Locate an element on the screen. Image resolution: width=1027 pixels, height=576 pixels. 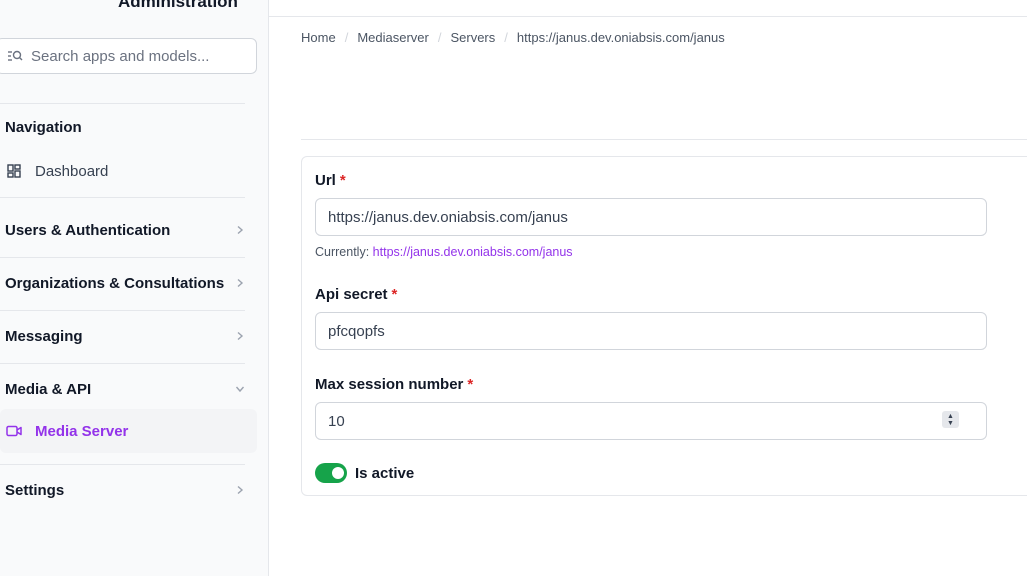
sidebar-item-dashboard: Dashboard is located at coordinates (128, 171).